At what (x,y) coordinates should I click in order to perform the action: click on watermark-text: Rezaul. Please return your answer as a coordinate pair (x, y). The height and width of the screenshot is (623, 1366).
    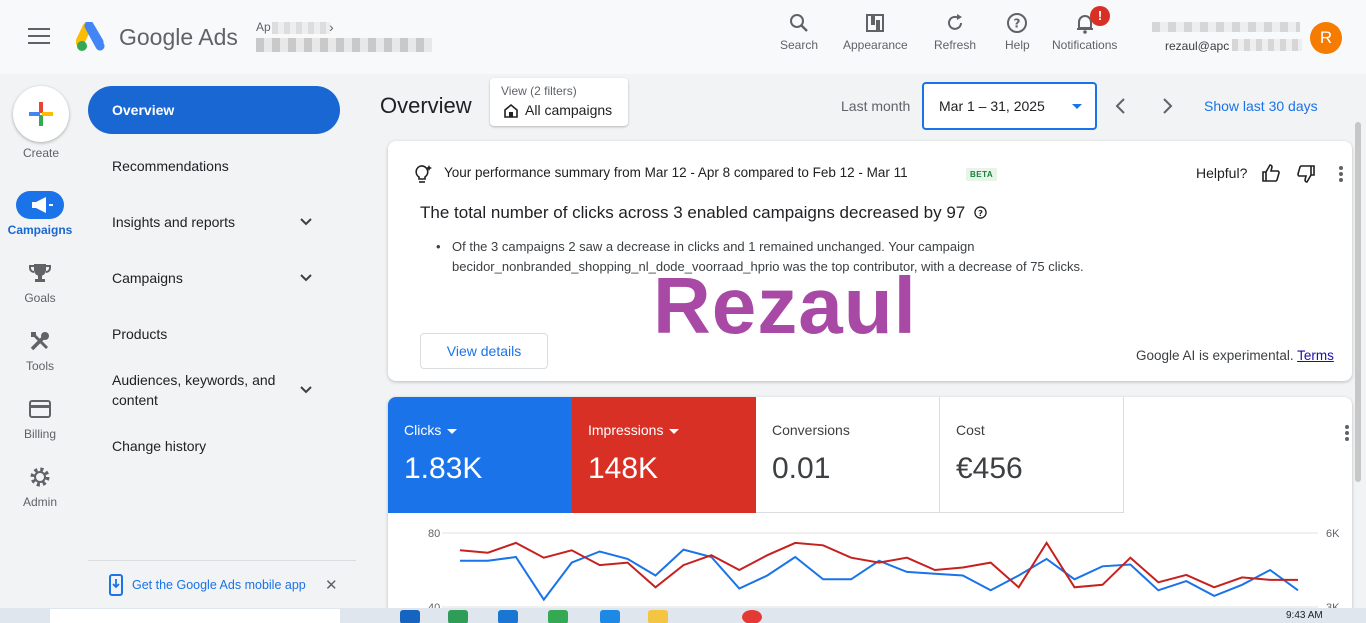
    Looking at the image, I should click on (785, 305).